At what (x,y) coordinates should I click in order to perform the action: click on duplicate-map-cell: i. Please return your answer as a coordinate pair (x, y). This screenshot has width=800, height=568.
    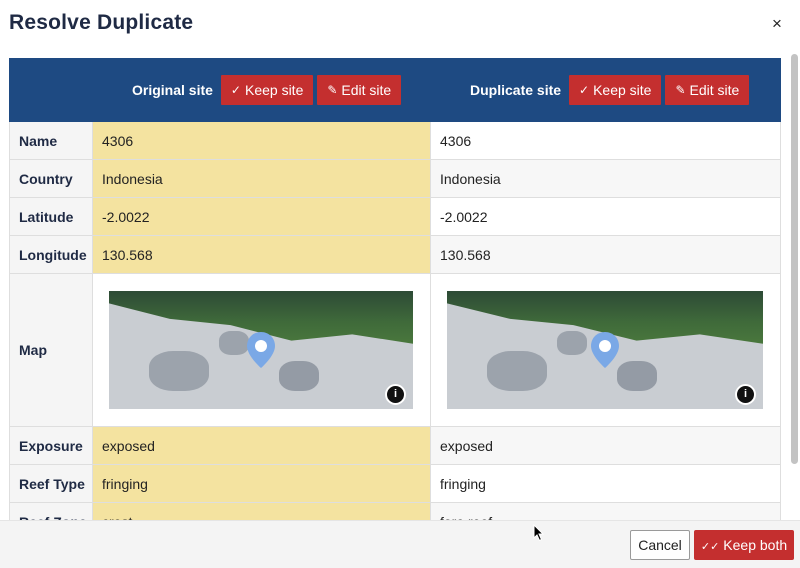
    Looking at the image, I should click on (606, 350).